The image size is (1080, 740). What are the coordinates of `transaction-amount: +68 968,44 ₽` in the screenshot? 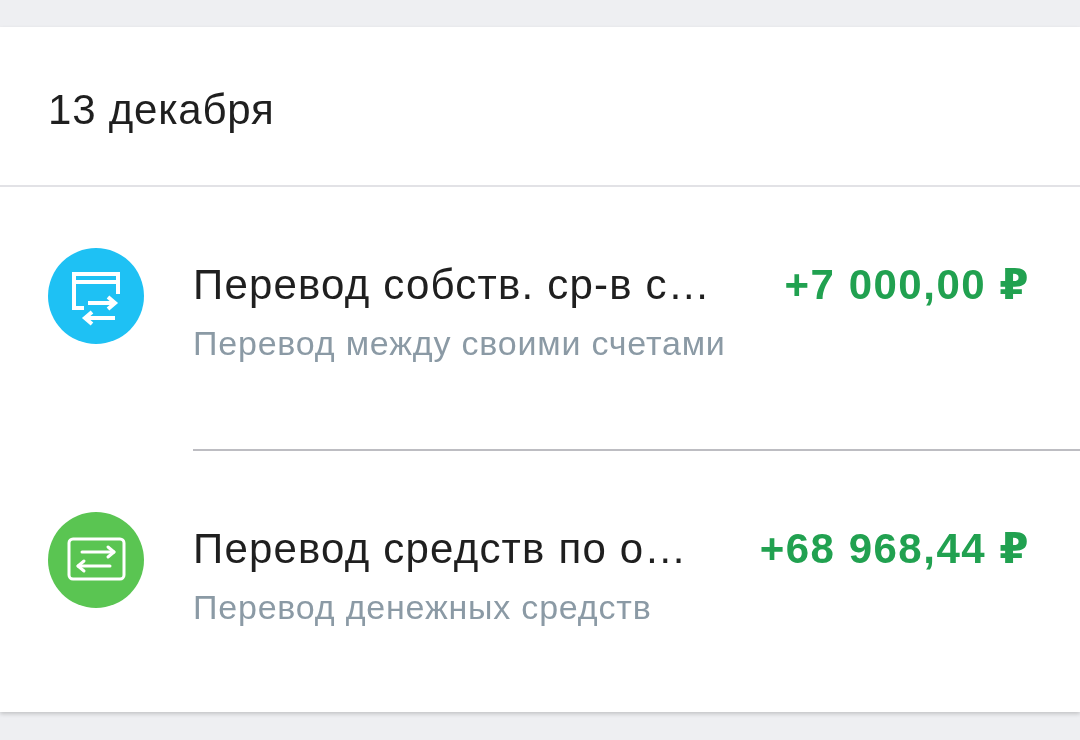 It's located at (894, 548).